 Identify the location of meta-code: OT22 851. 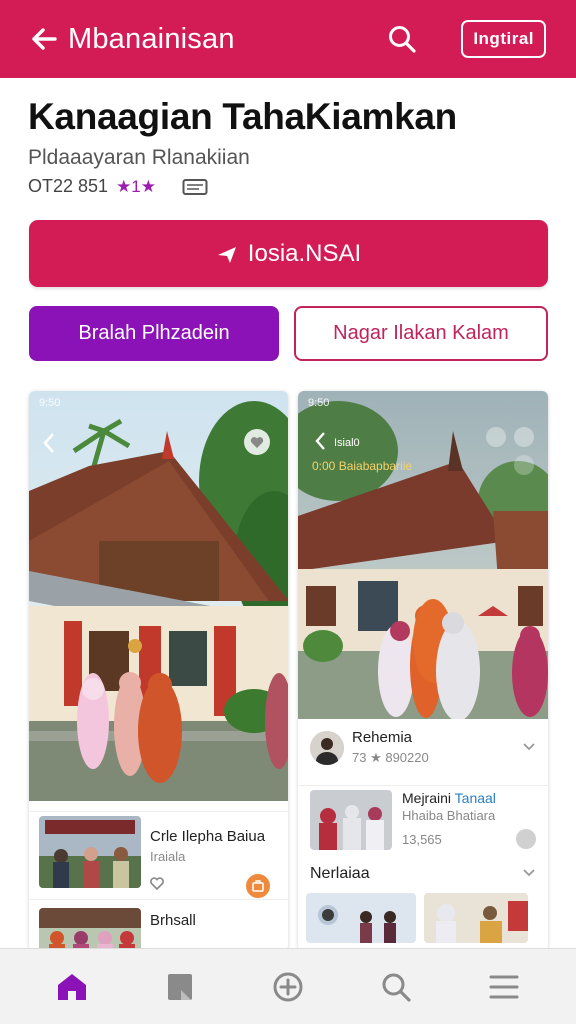
(68, 186).